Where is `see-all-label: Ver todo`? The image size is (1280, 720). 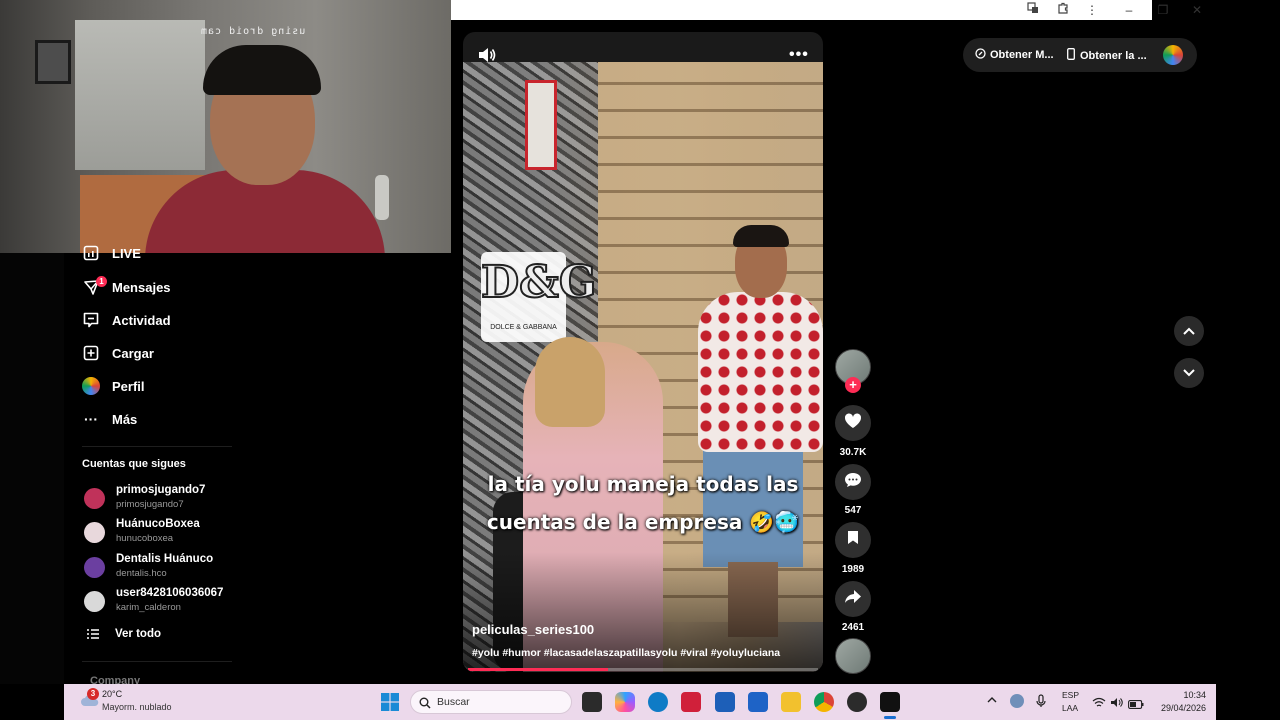
see-all-label: Ver todo is located at coordinates (138, 634).